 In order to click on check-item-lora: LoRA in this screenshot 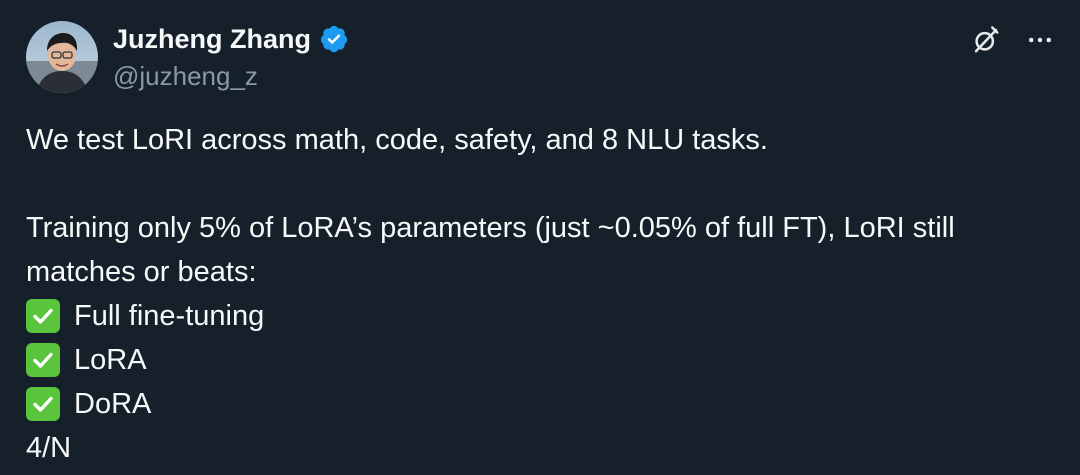, I will do `click(541, 360)`.